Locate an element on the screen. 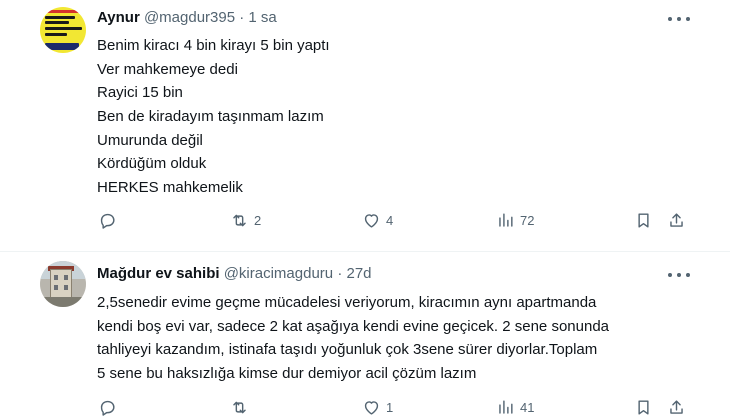 The width and height of the screenshot is (730, 420). tweet-text-line: Ver mahkemeye dedi is located at coordinates (167, 69).